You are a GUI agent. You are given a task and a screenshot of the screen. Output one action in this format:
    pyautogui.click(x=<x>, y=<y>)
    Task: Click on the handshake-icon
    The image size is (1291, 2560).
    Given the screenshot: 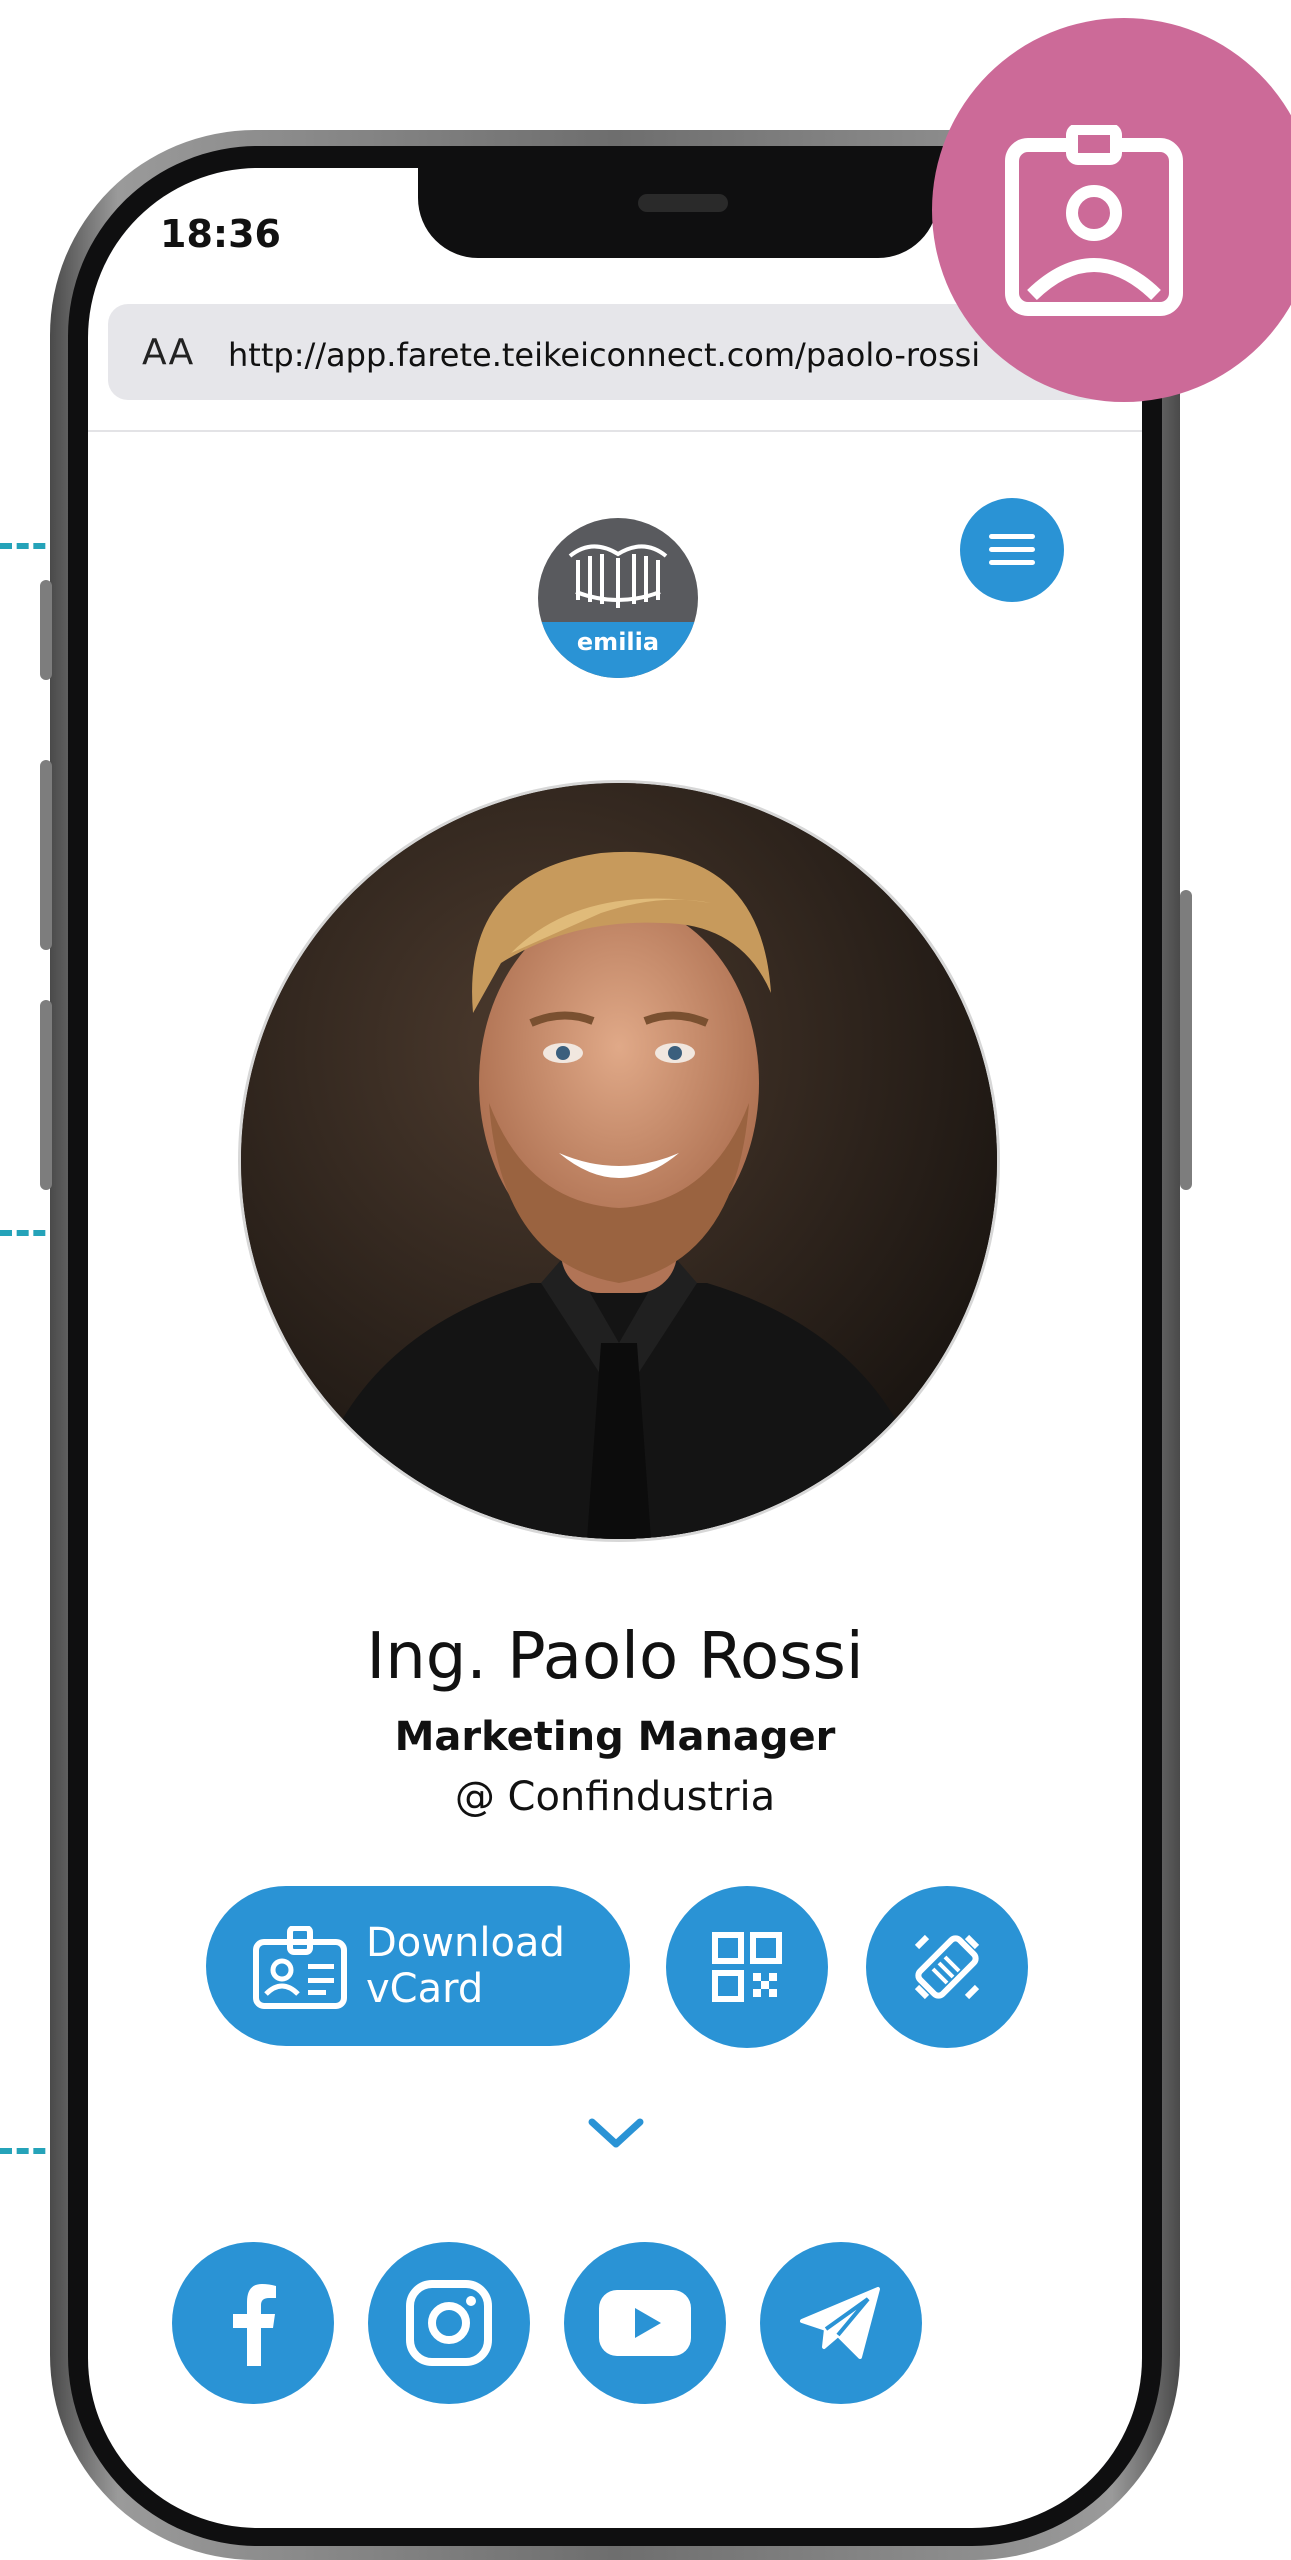 What is the action you would take?
    pyautogui.click(x=947, y=1967)
    